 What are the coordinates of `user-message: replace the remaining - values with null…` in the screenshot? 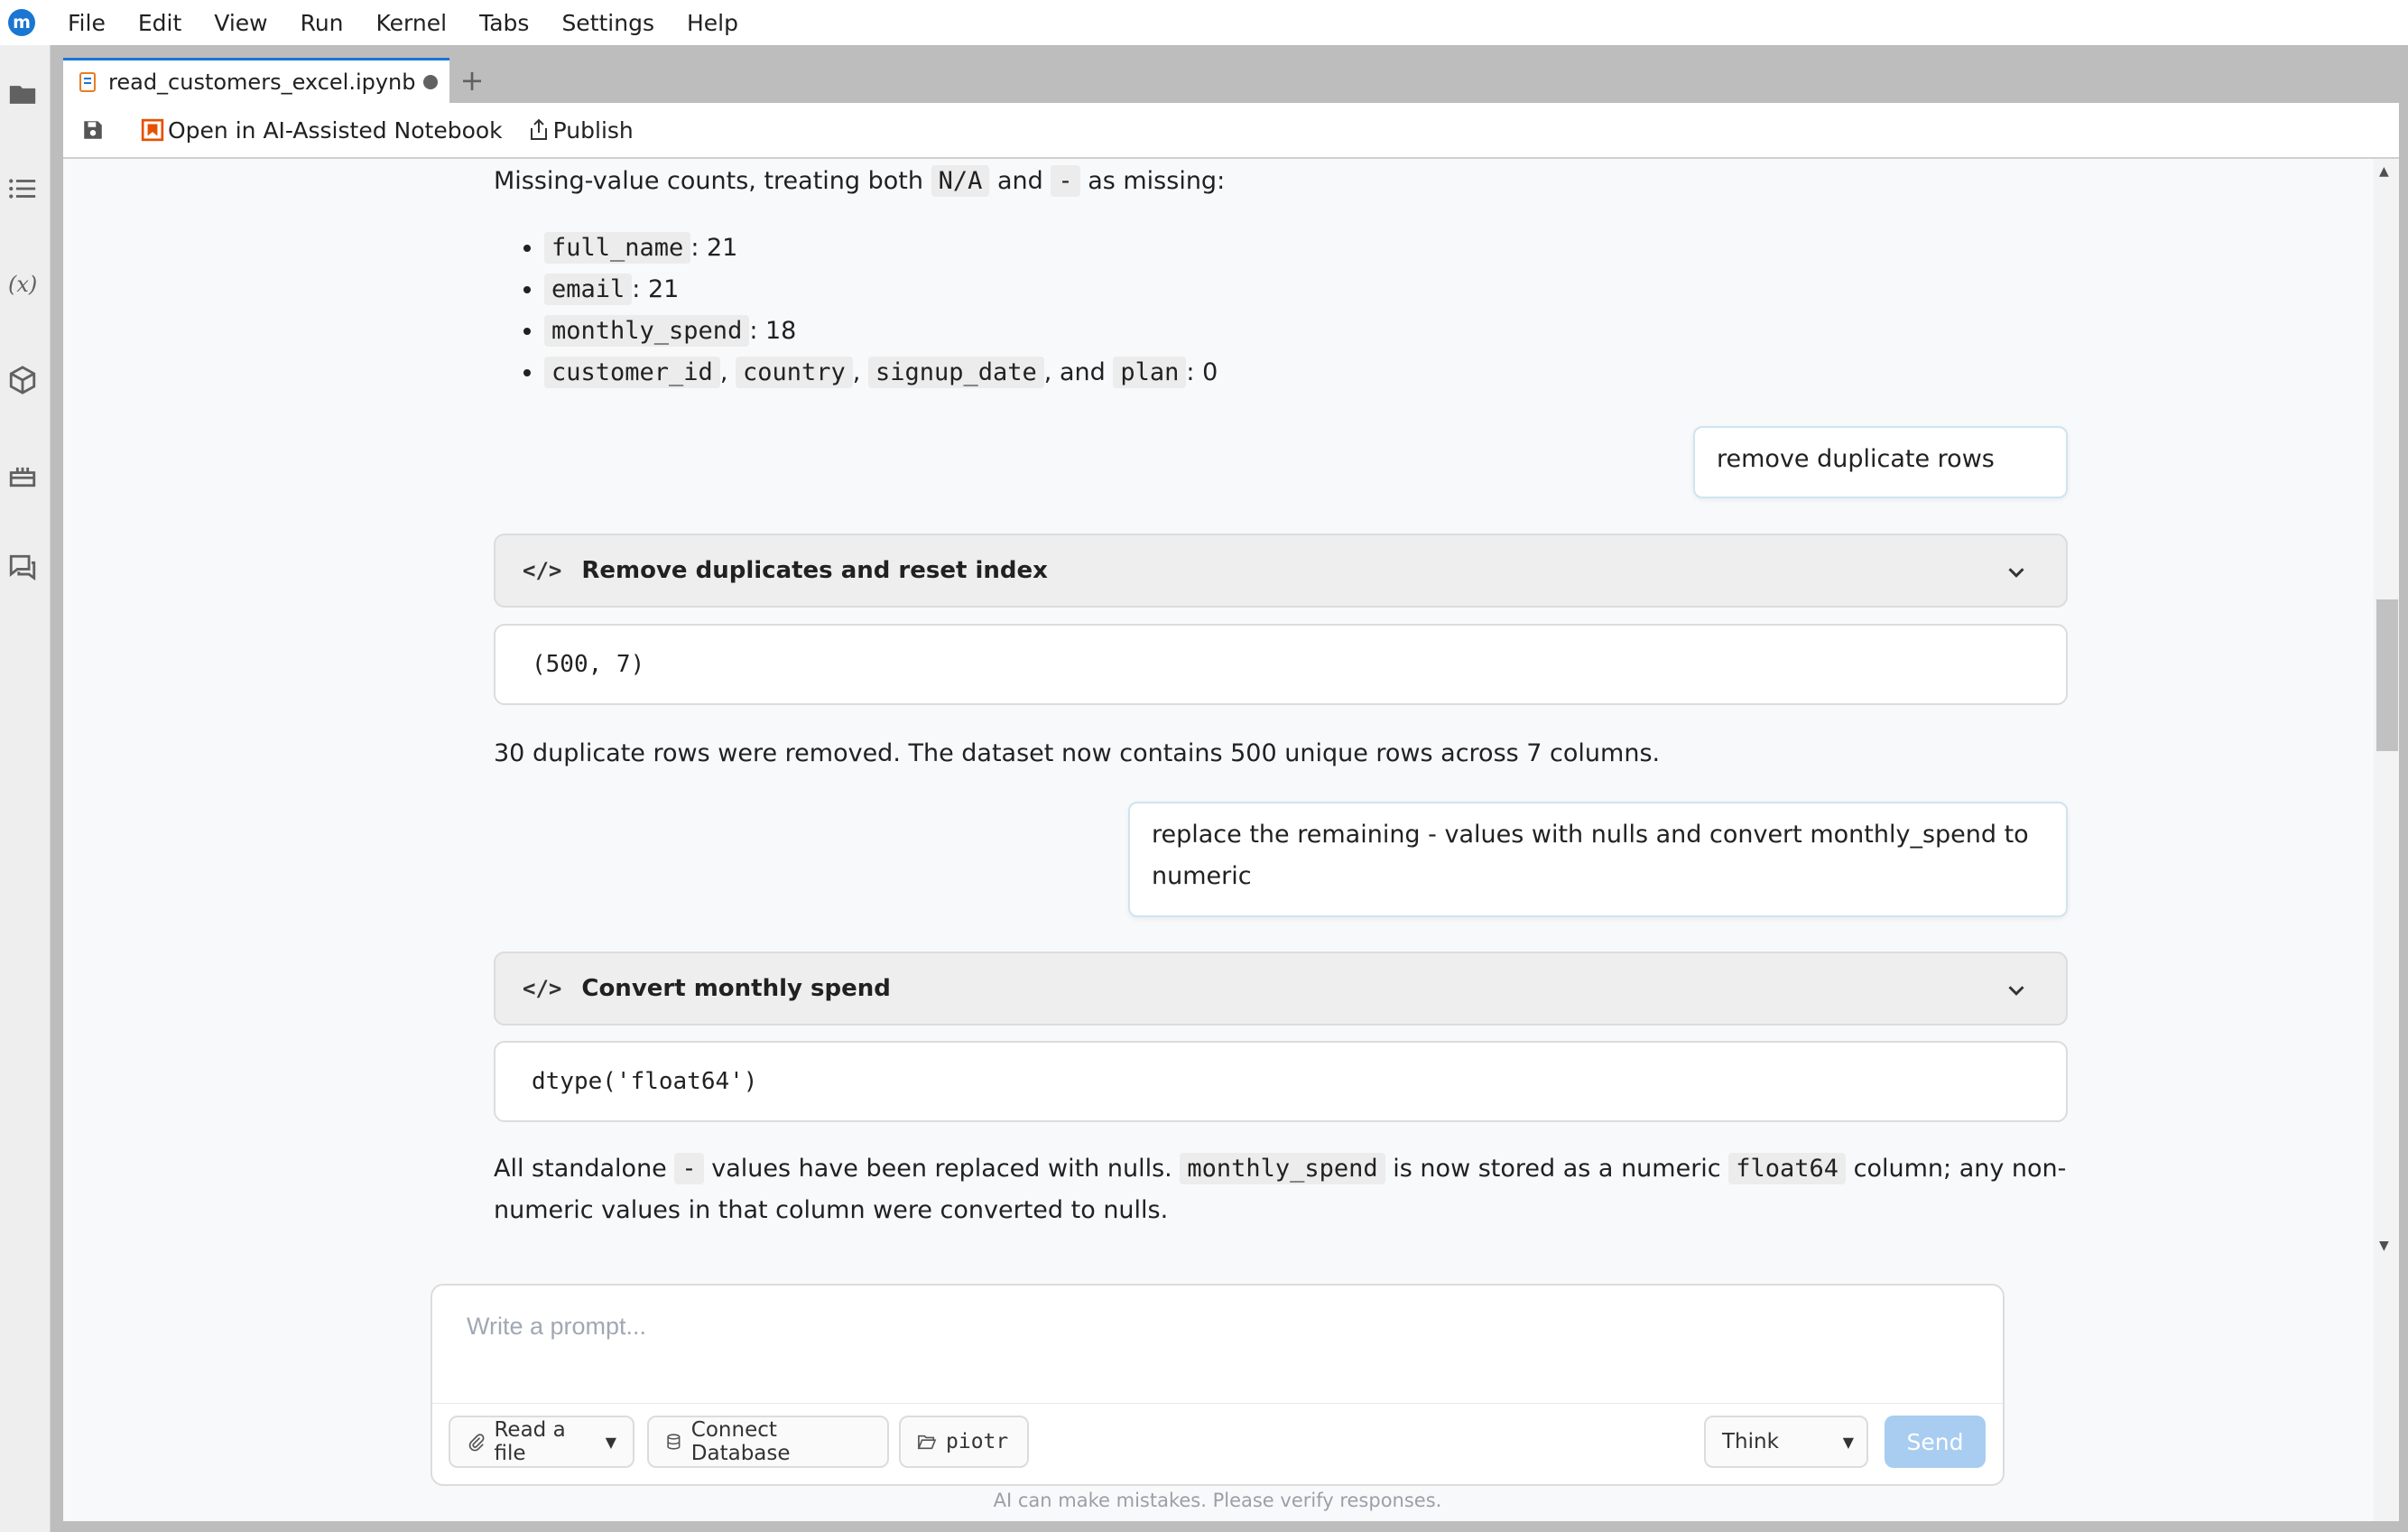 It's located at (1598, 859).